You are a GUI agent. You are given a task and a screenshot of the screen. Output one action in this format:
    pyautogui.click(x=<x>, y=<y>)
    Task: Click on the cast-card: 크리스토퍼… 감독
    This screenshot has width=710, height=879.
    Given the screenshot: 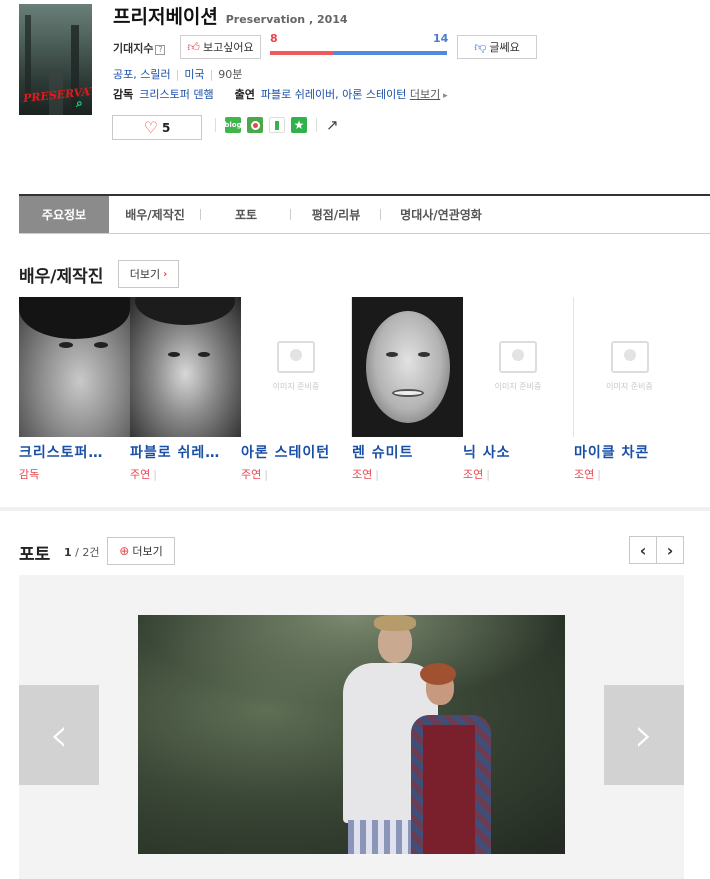 What is the action you would take?
    pyautogui.click(x=74, y=389)
    